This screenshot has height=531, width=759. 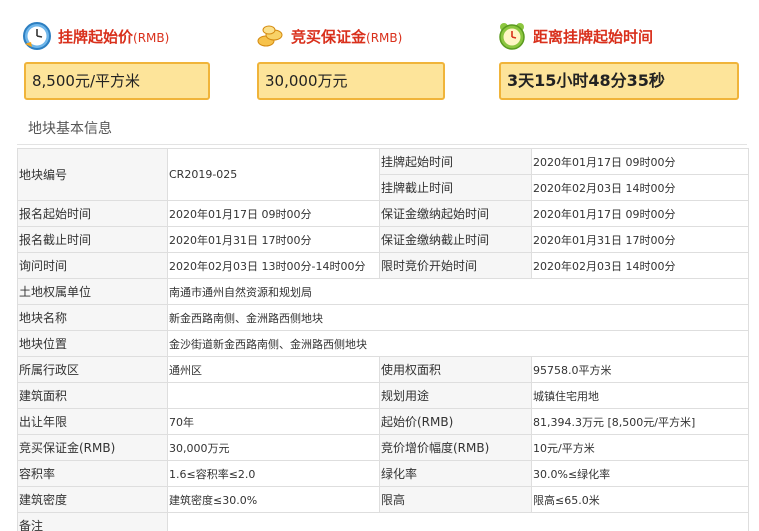 I want to click on table-row: 竞买保证金(RMB) 30,000万元 竞价增价幅度(RMB) 10元/平方米, so click(x=383, y=447).